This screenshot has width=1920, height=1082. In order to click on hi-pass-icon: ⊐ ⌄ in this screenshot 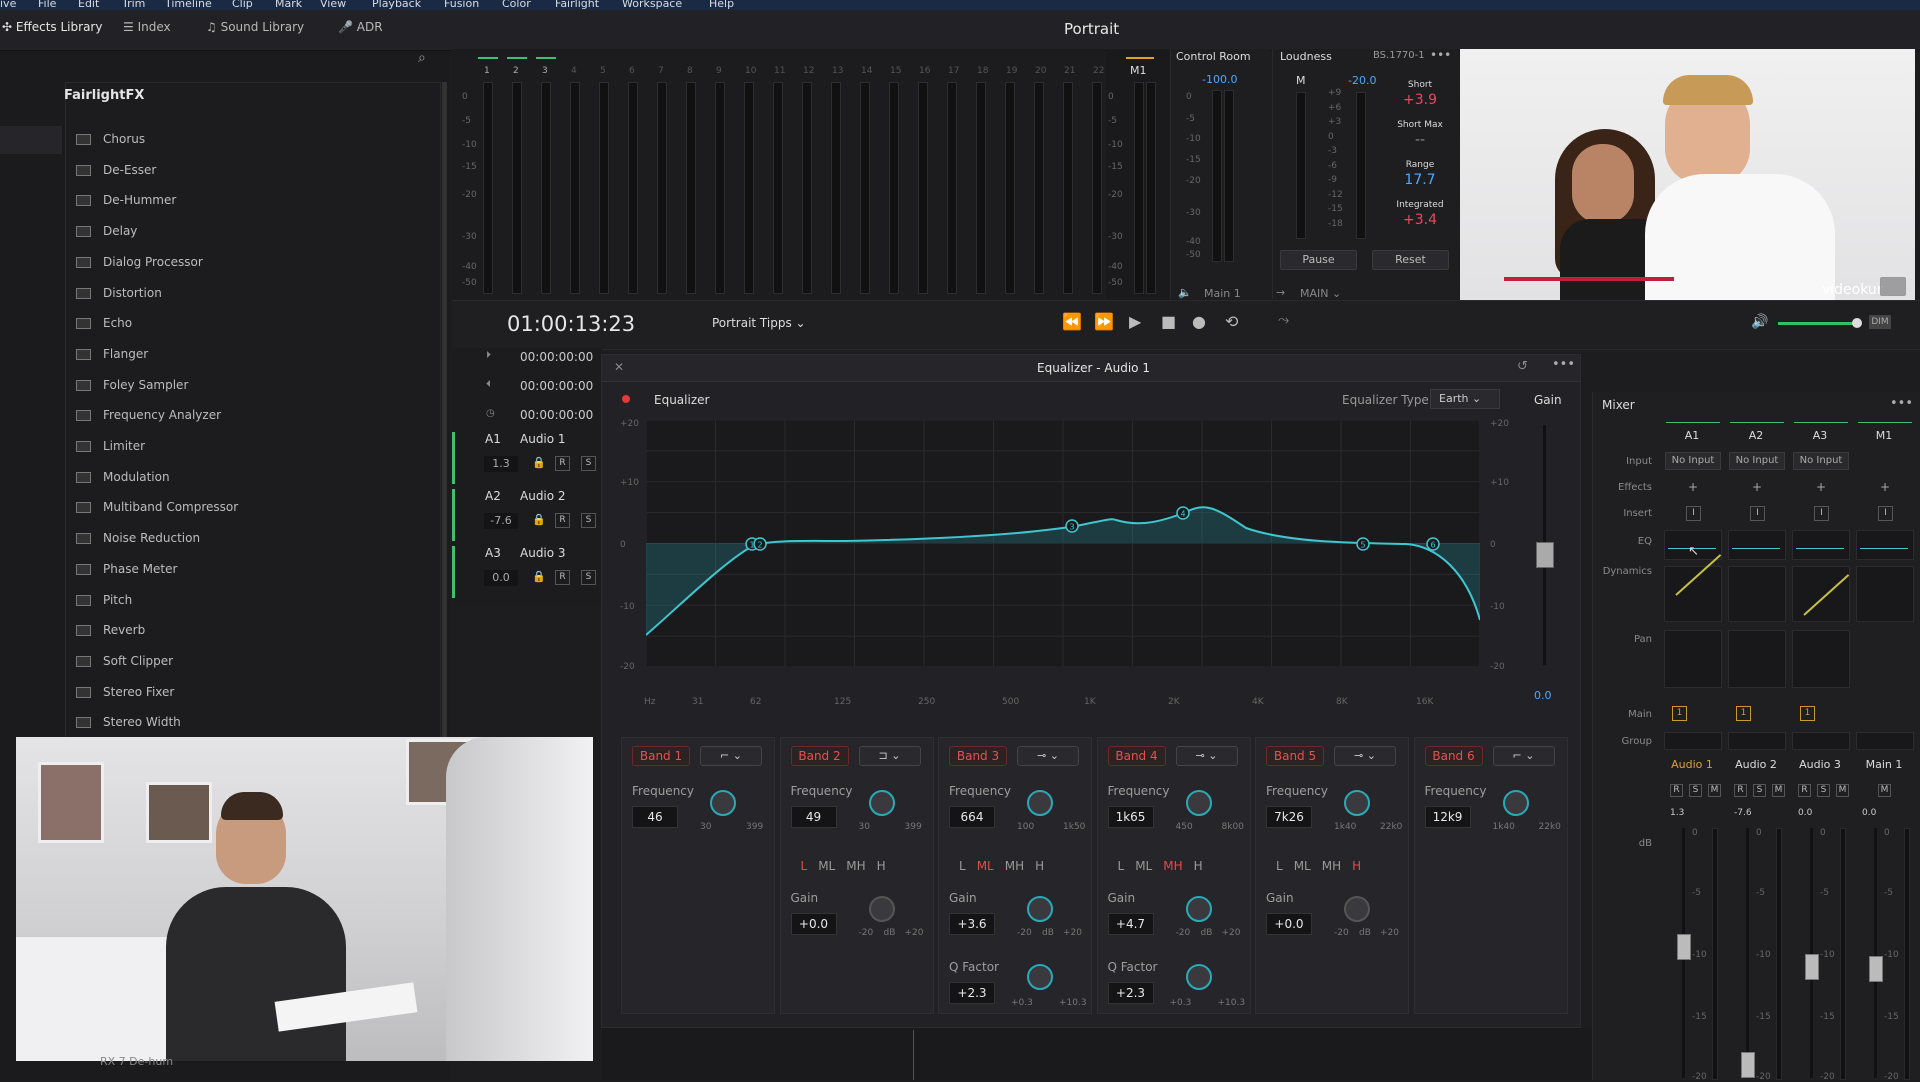, I will do `click(889, 756)`.